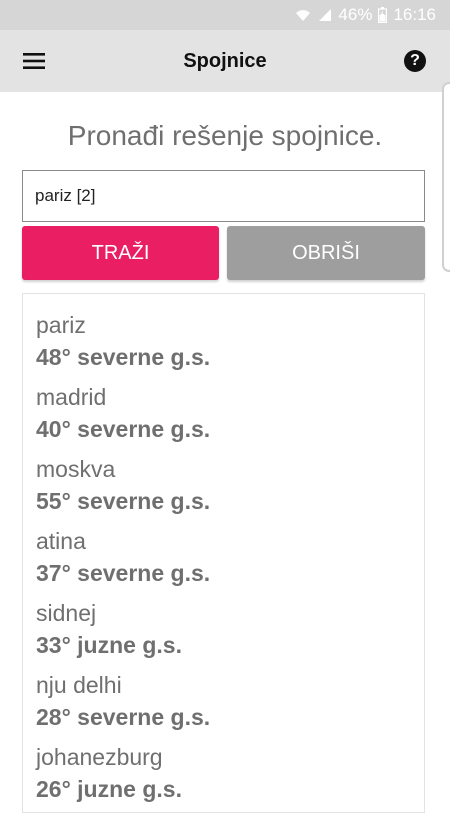  Describe the element at coordinates (326, 253) in the screenshot. I see `clear-button: OBRIŠI` at that location.